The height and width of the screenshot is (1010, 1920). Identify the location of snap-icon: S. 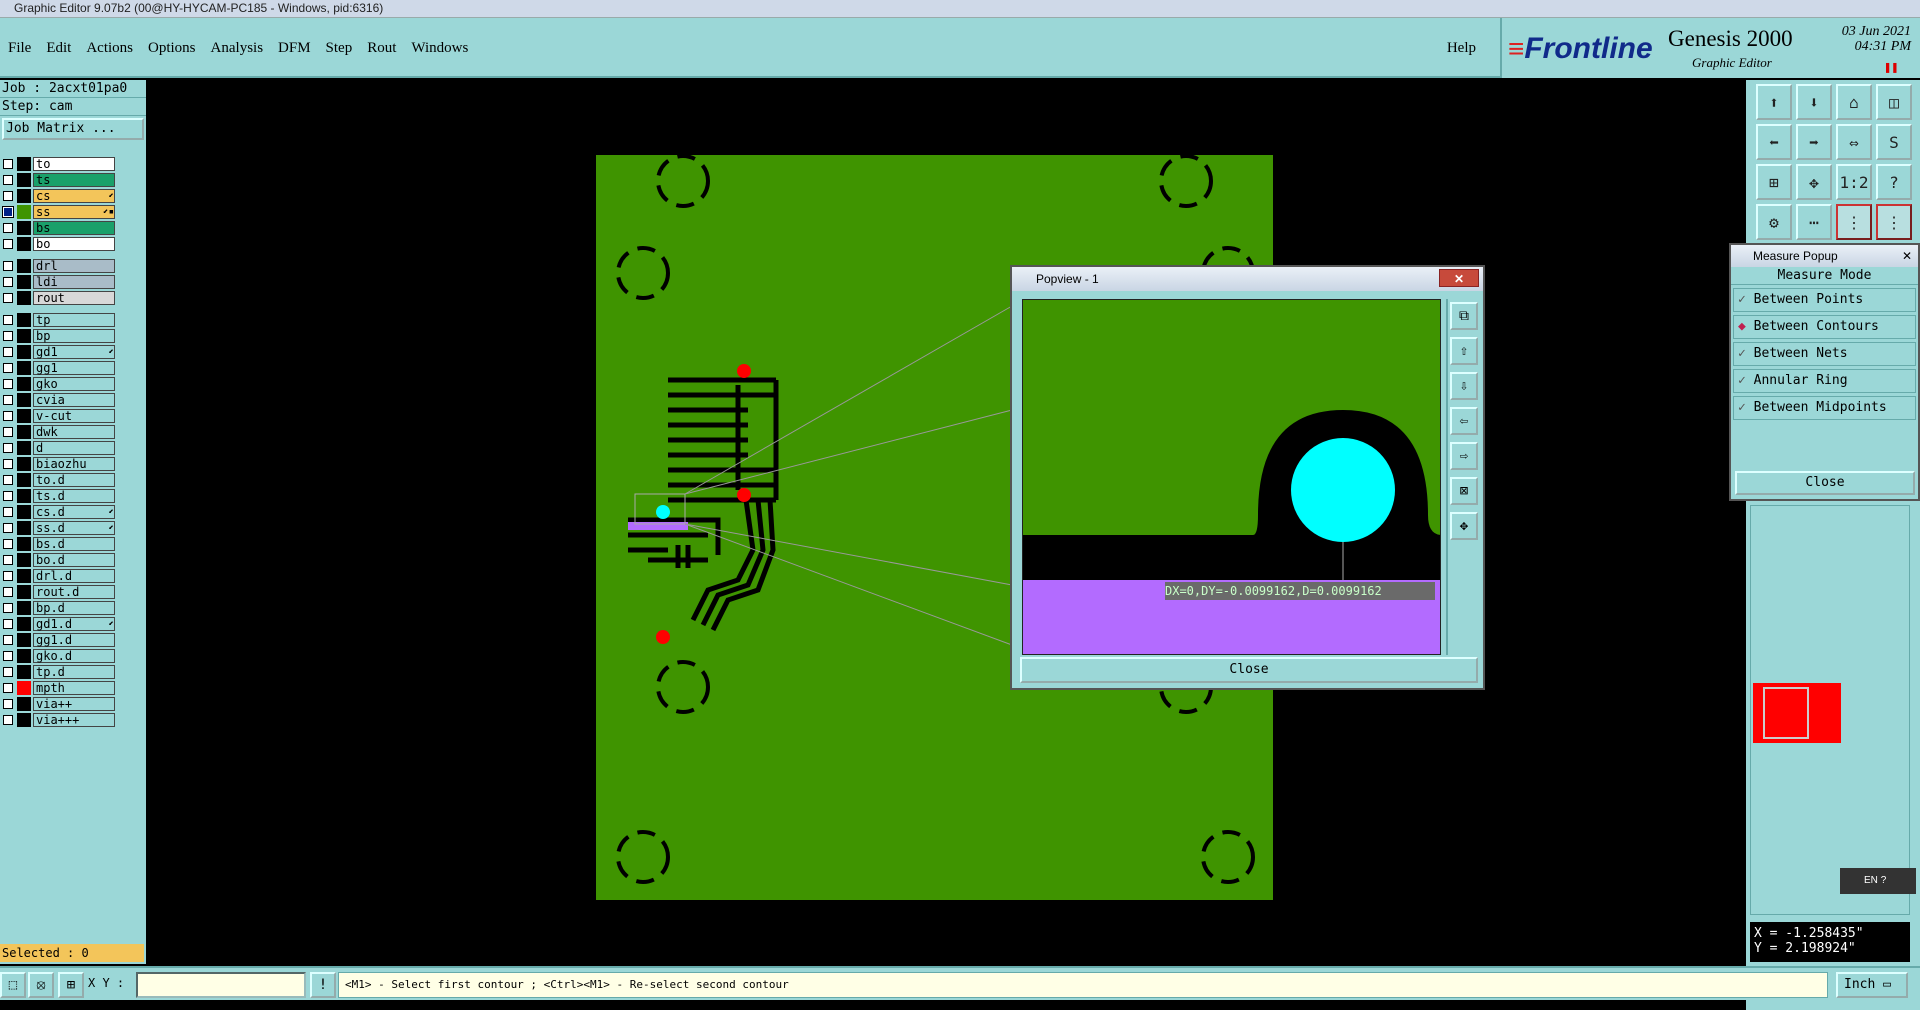
(1894, 142).